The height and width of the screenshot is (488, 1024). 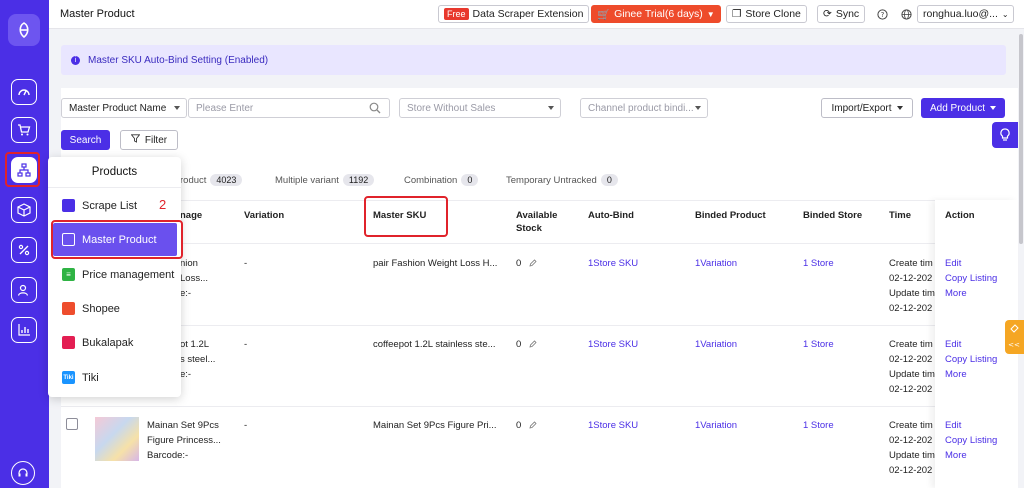 I want to click on table-row-3-actions: Edit Copy Listing More, so click(x=971, y=440).